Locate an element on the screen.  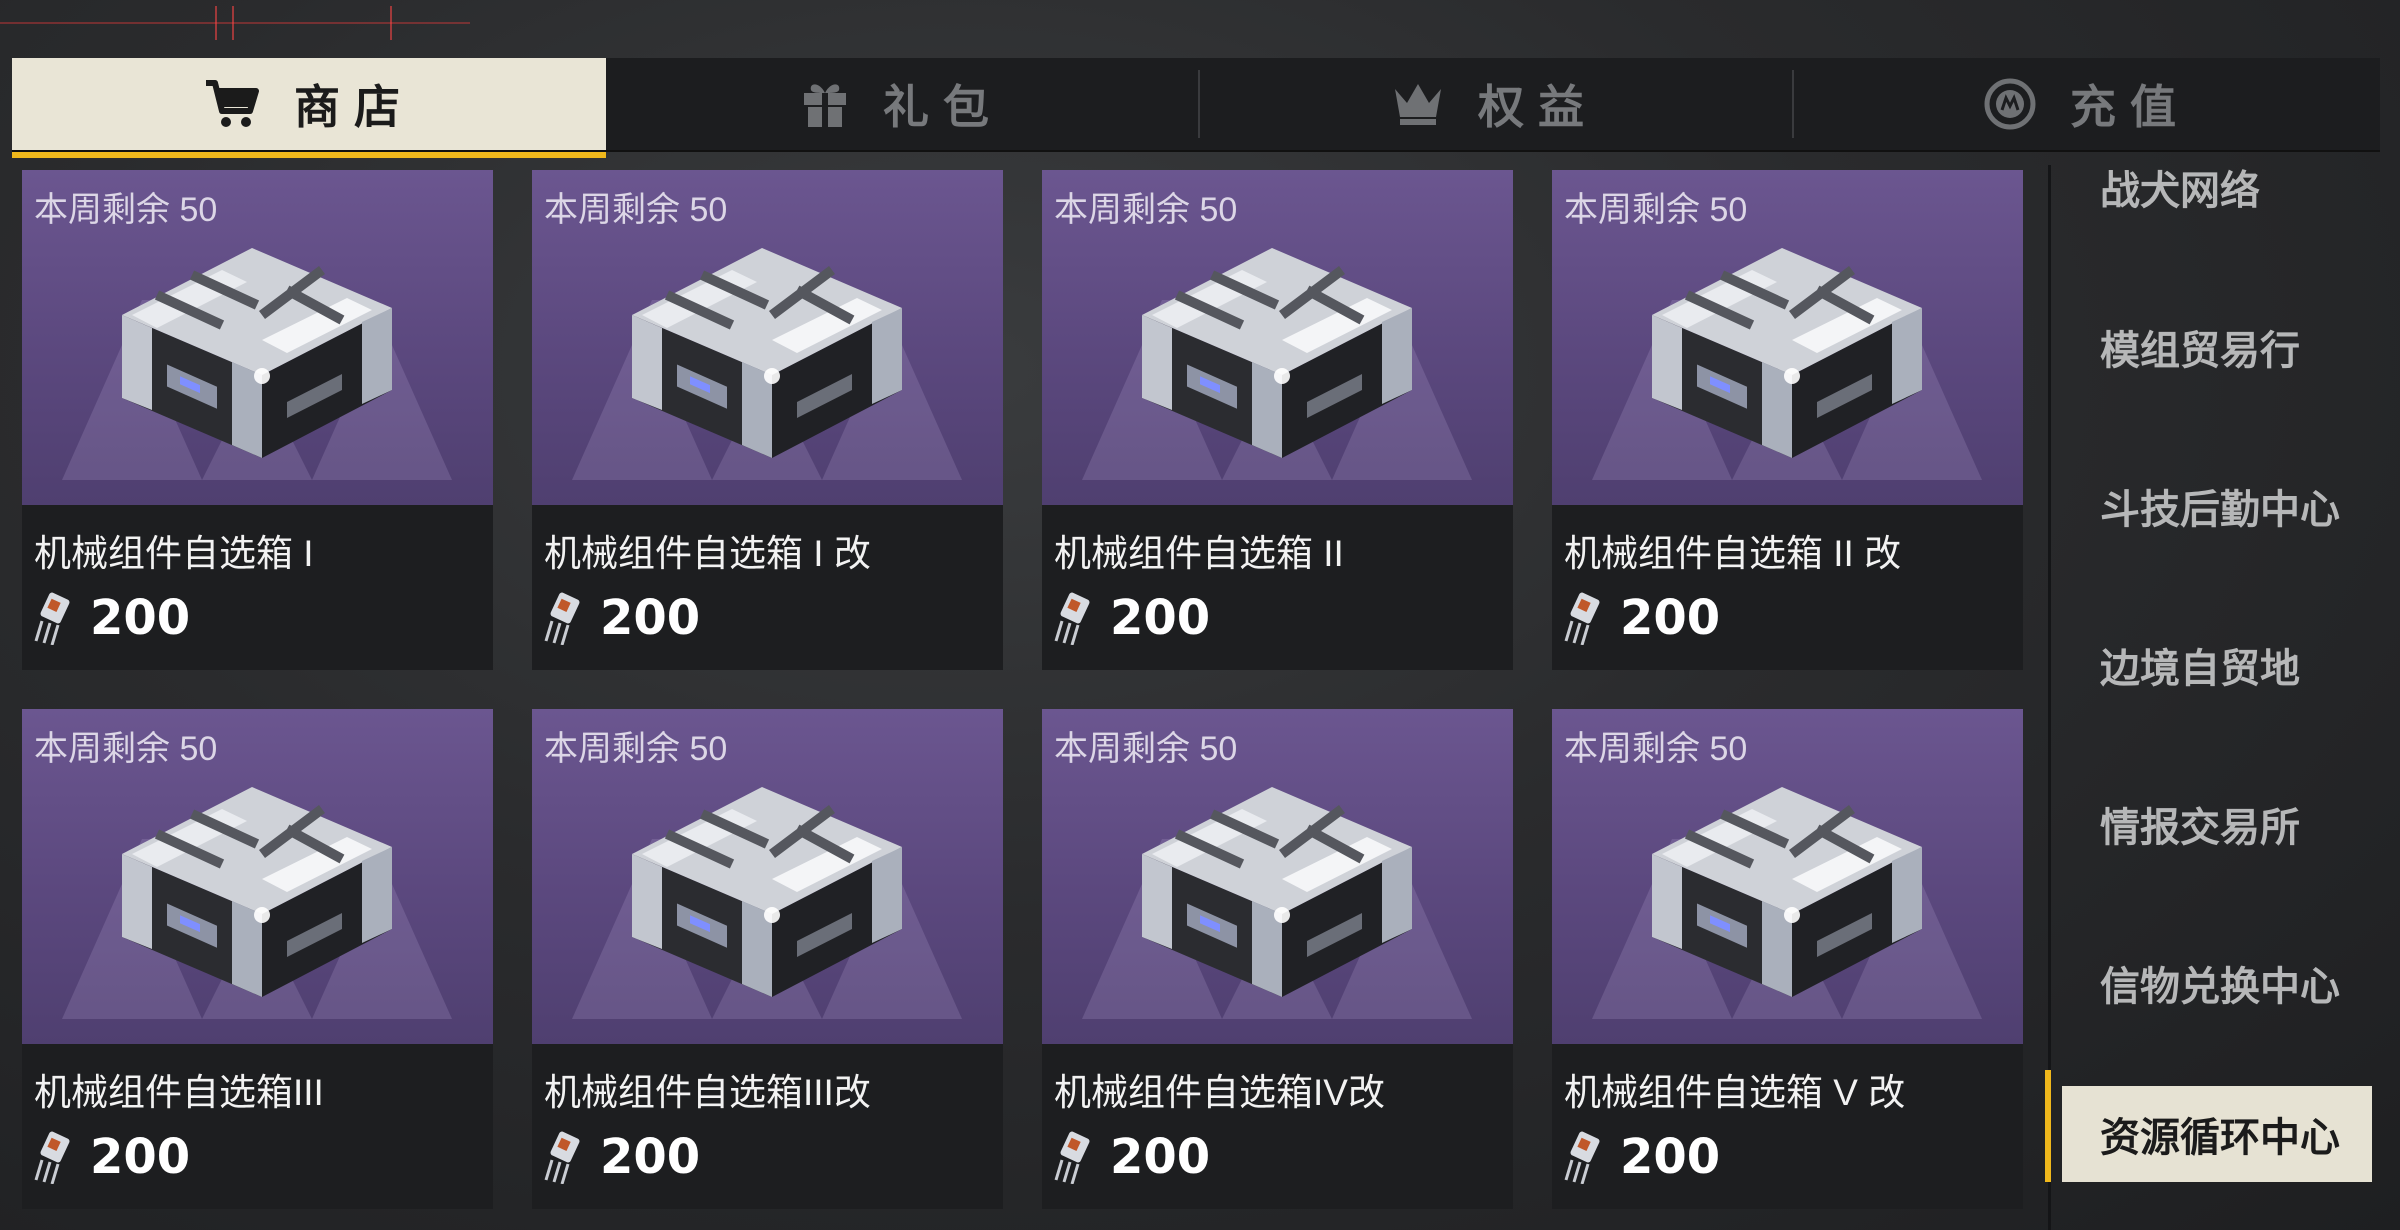
sidebar-item-resource-recycle: 资源循环中心 is located at coordinates (2217, 1134).